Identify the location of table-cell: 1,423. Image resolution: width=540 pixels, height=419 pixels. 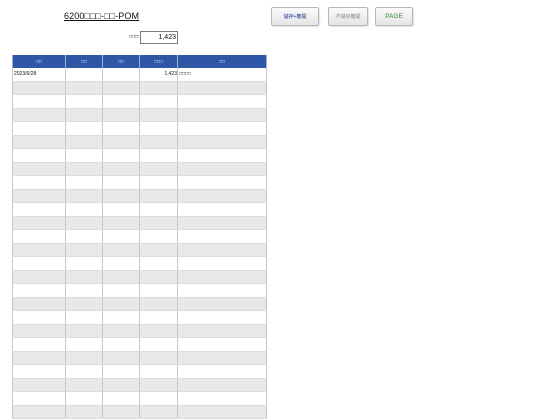
(158, 75).